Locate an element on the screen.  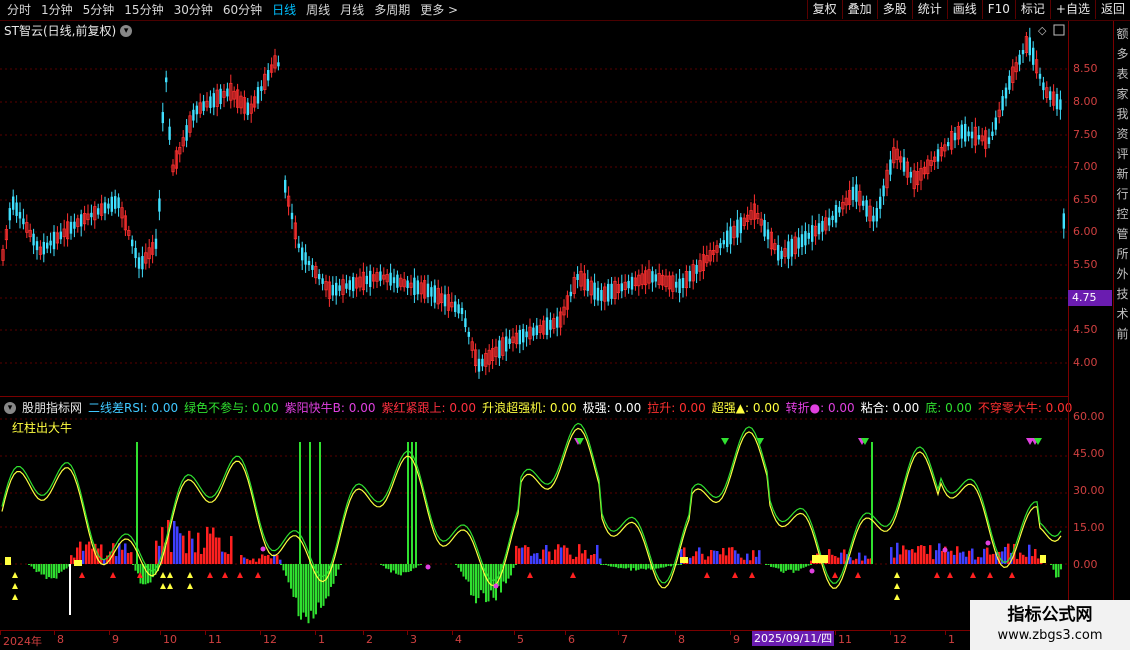
toolbar-button: 复权 is located at coordinates (824, 9).